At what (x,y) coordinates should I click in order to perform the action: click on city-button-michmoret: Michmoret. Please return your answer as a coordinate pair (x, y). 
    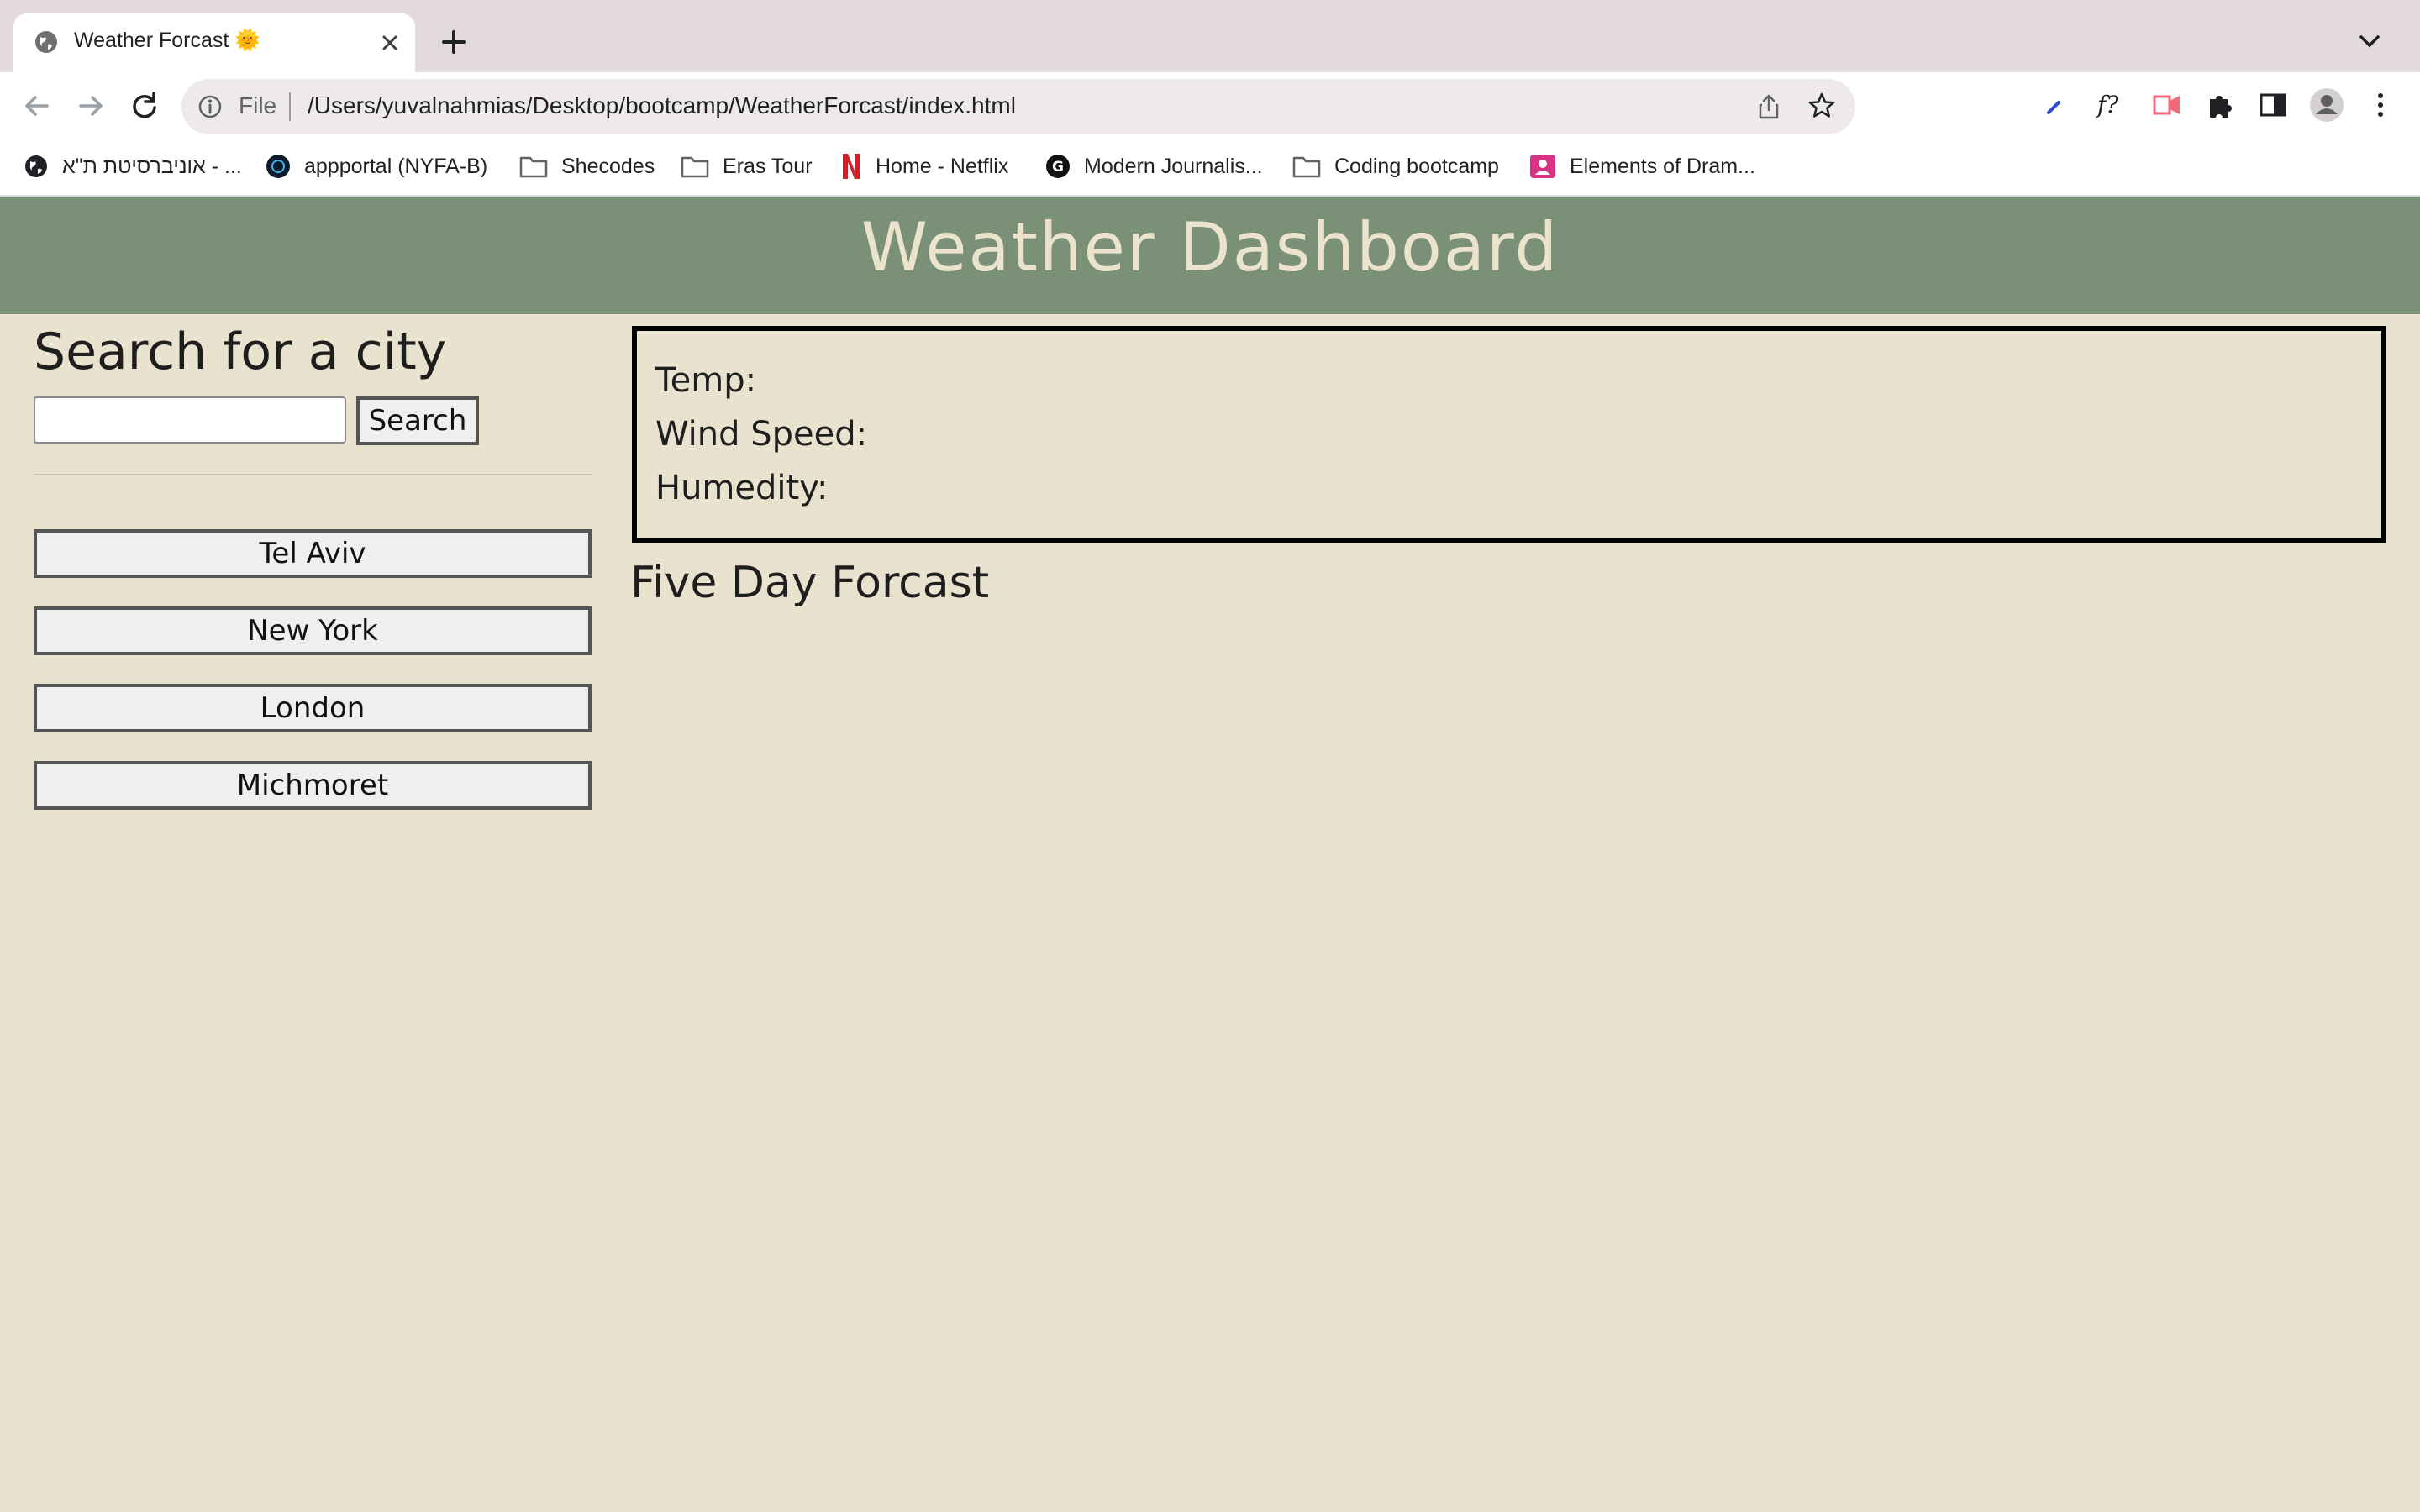
    Looking at the image, I should click on (313, 785).